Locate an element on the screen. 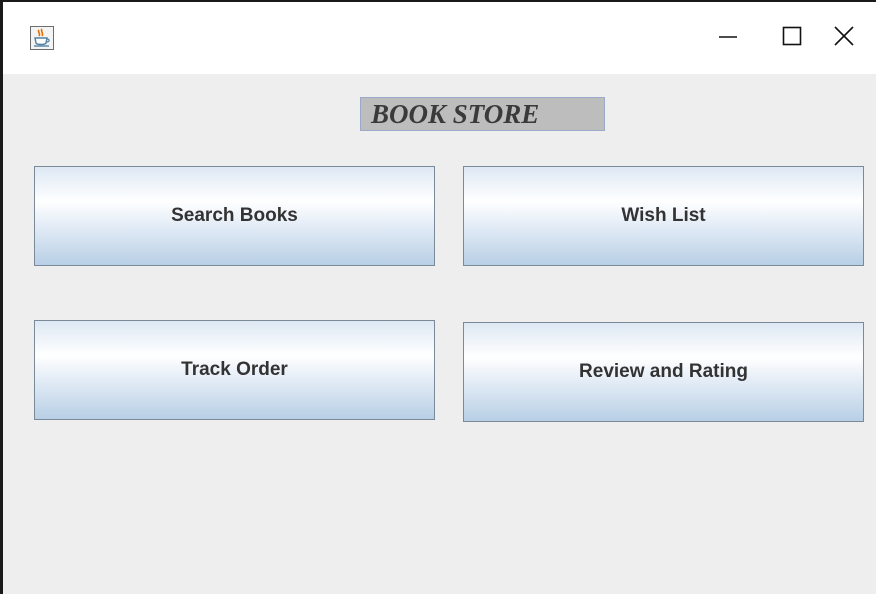 Image resolution: width=876 pixels, height=594 pixels. review-and-rating-button: Review and Rating is located at coordinates (663, 372).